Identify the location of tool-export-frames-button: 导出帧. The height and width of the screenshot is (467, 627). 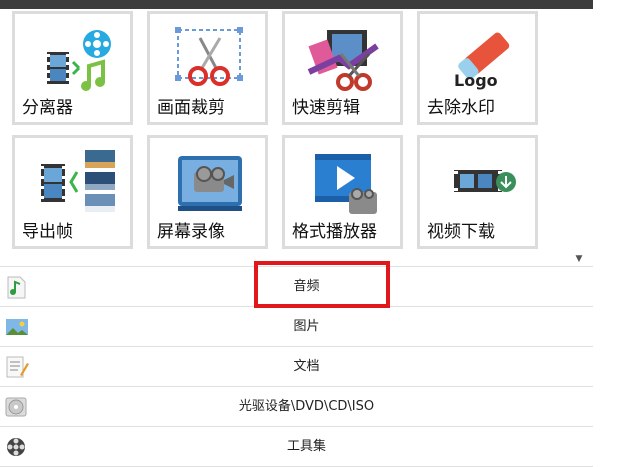
(72, 192).